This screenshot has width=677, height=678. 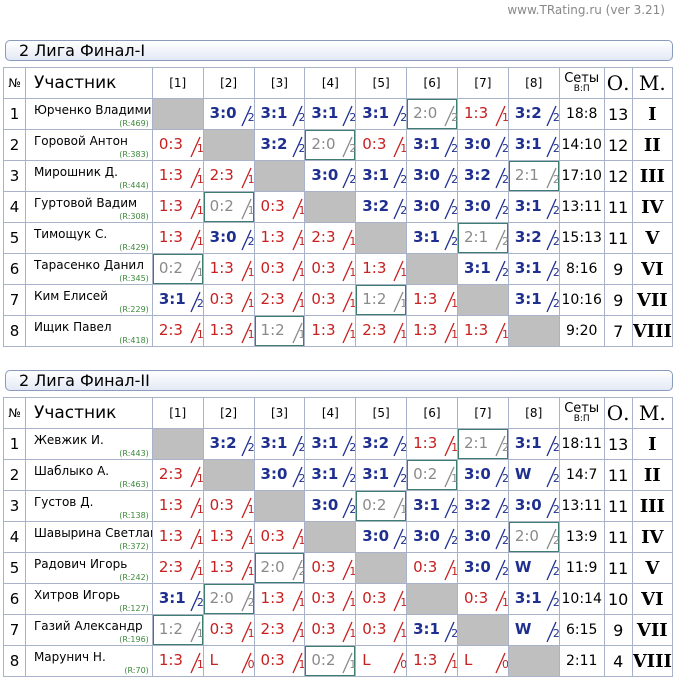 I want to click on player-number: 4, so click(x=14, y=537).